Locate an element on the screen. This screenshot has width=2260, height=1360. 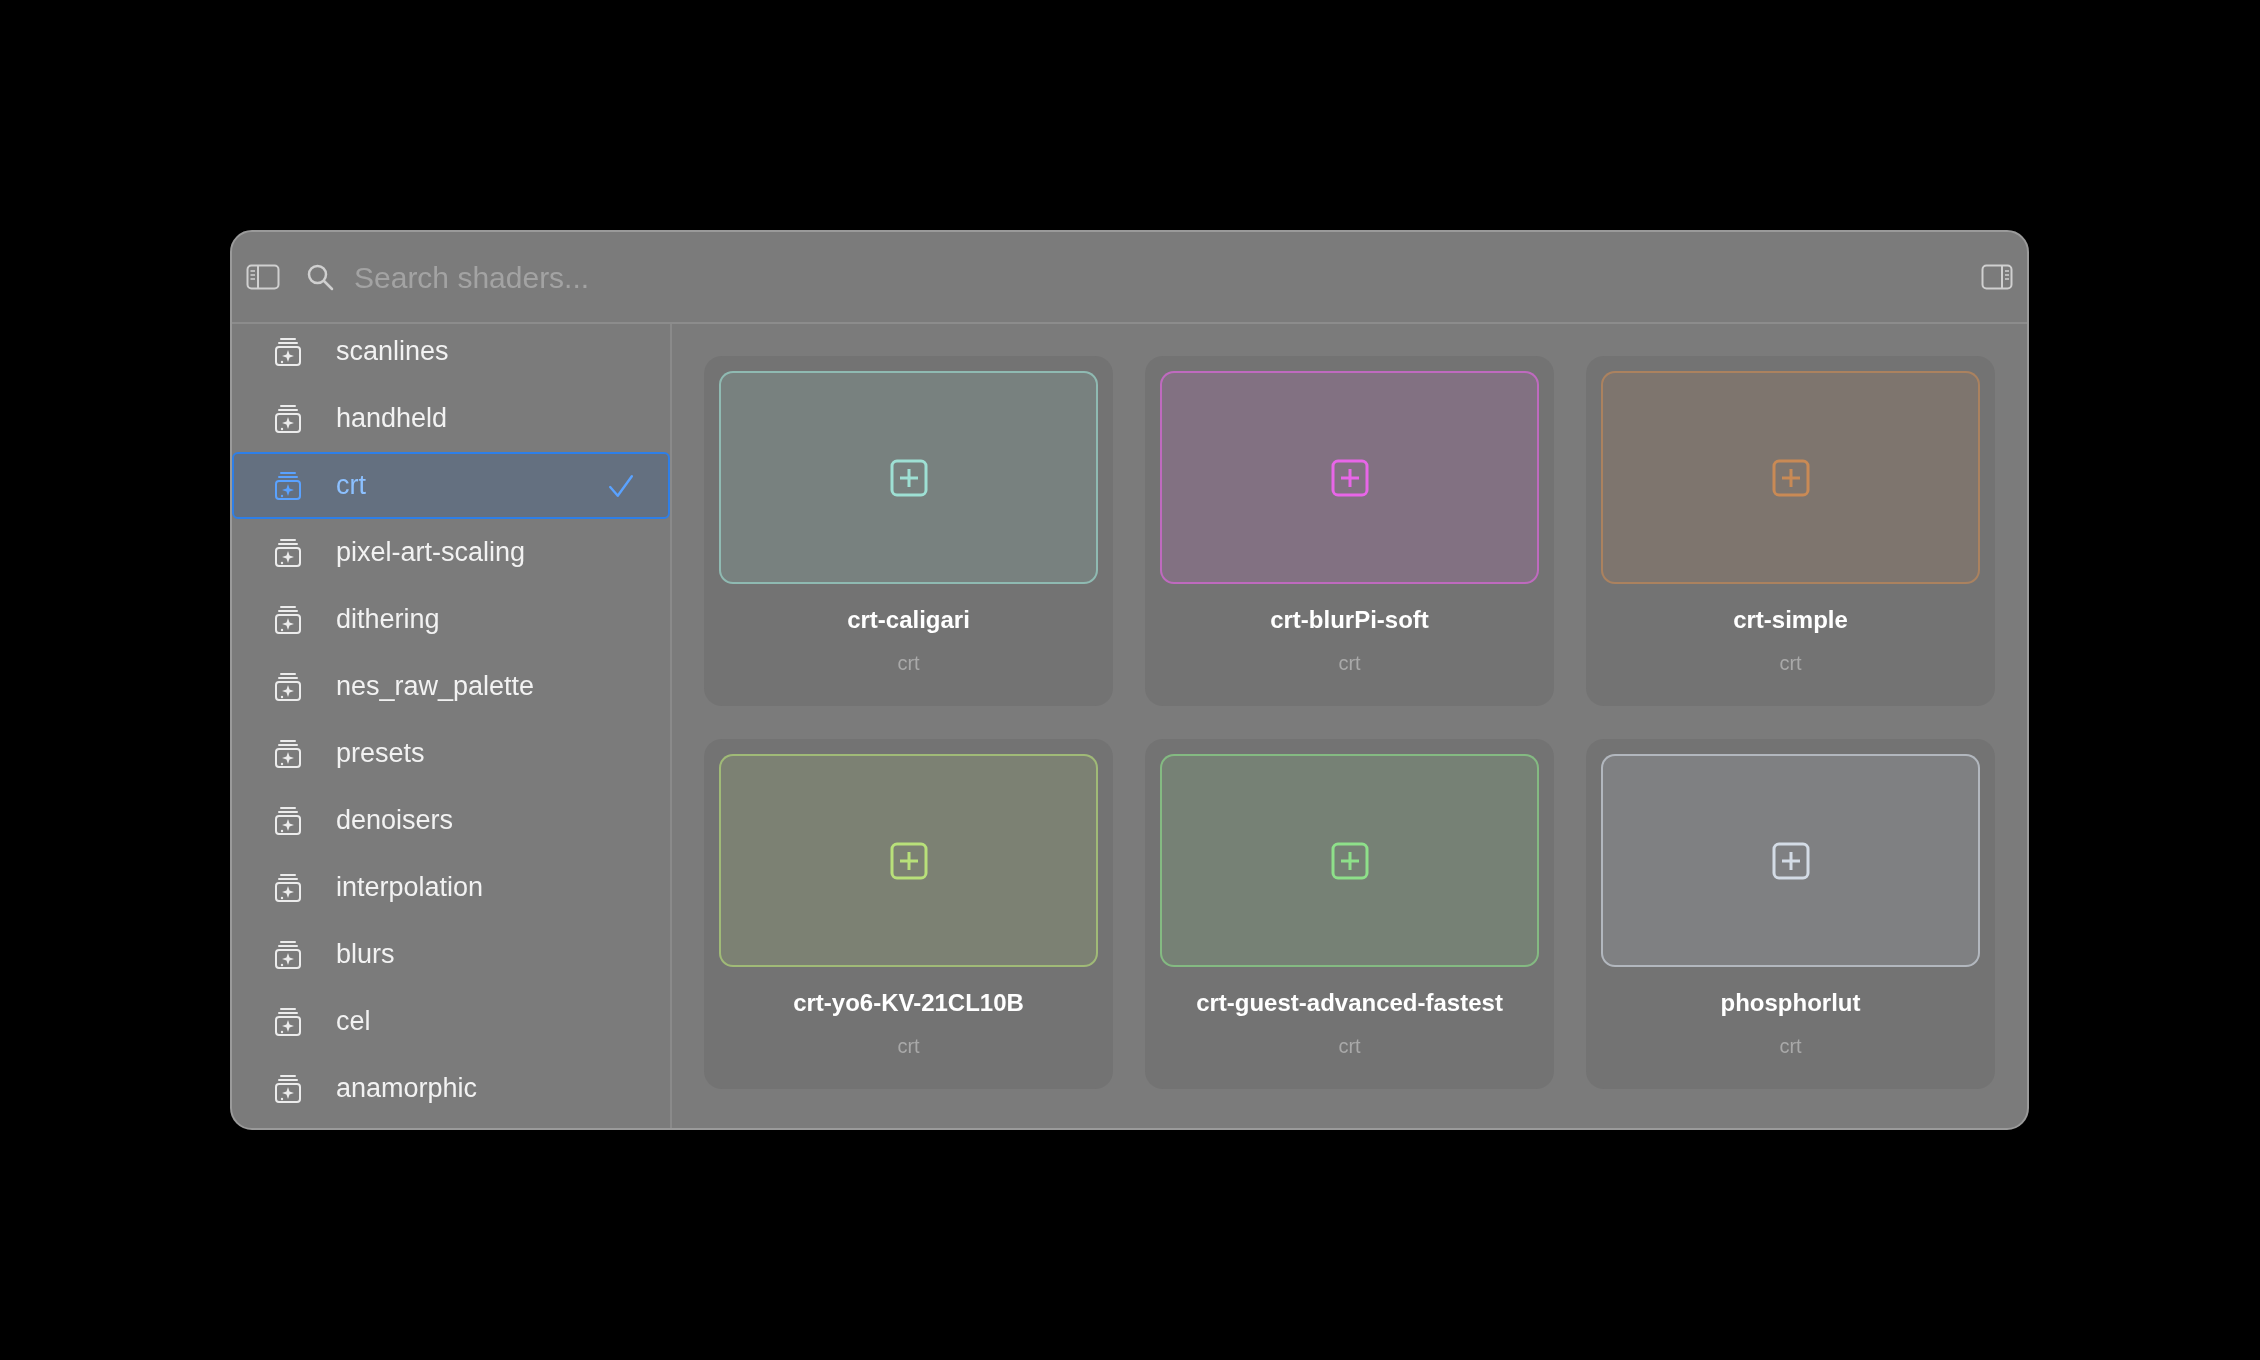
sidebar-item: presets is located at coordinates (451, 753).